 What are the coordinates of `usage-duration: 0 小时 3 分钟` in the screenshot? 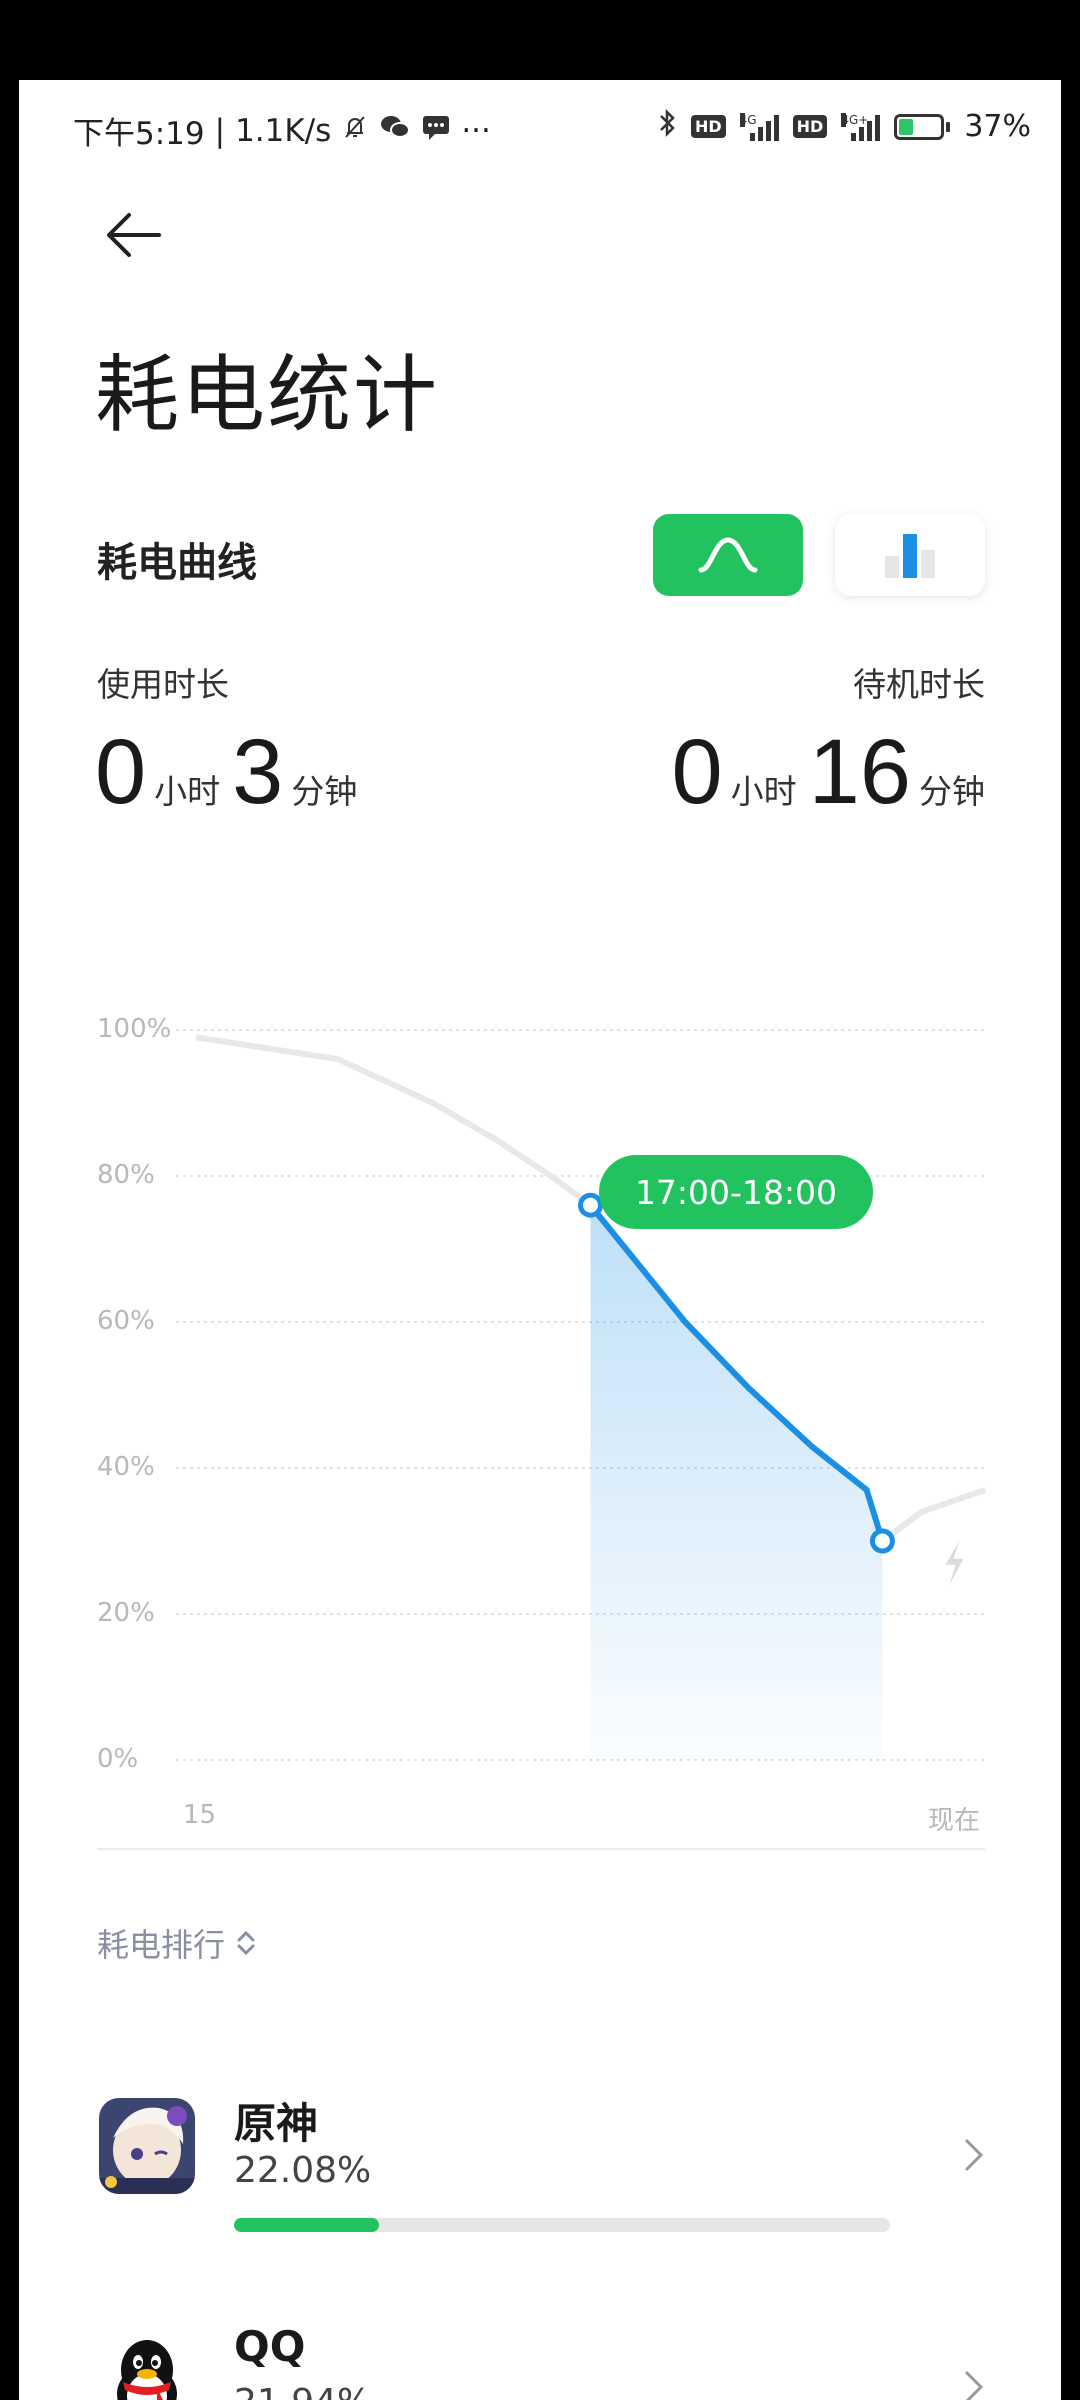 It's located at (232, 772).